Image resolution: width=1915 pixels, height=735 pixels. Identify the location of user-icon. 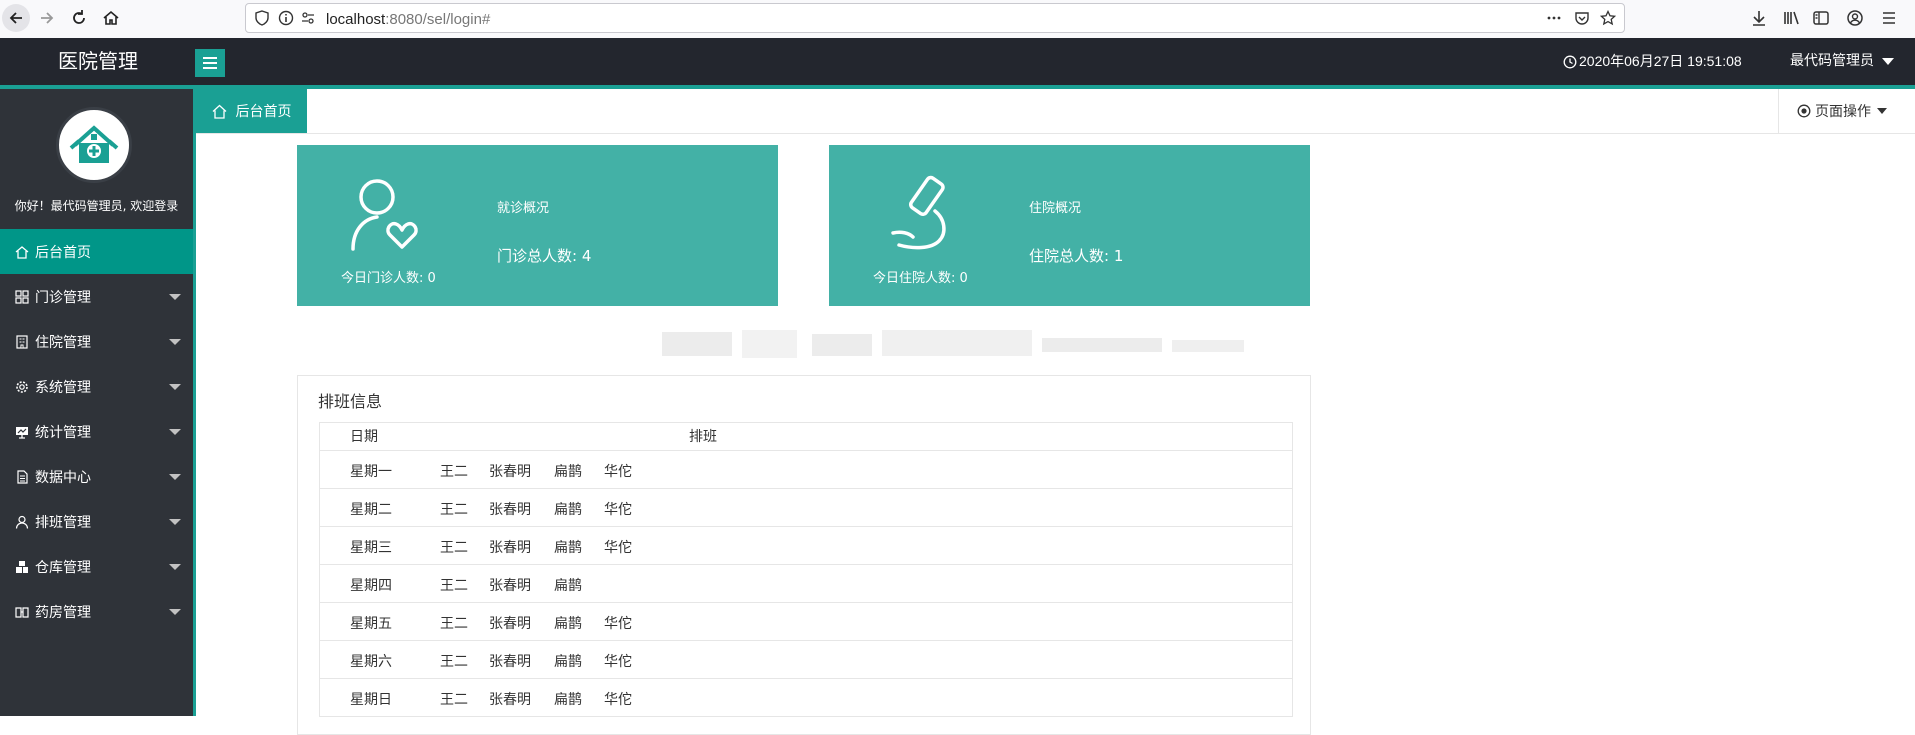
(22, 522).